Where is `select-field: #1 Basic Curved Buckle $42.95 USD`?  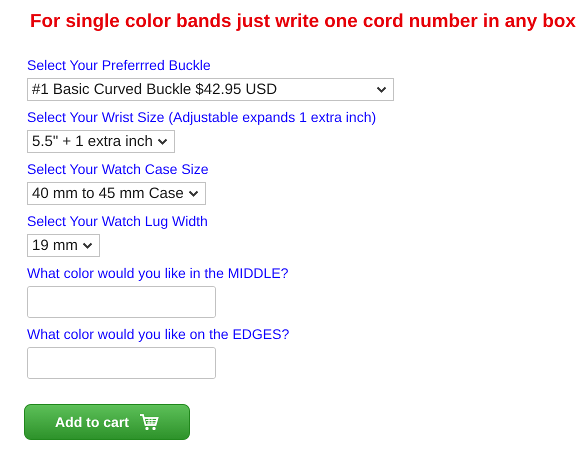 select-field: #1 Basic Curved Buckle $42.95 USD is located at coordinates (210, 89).